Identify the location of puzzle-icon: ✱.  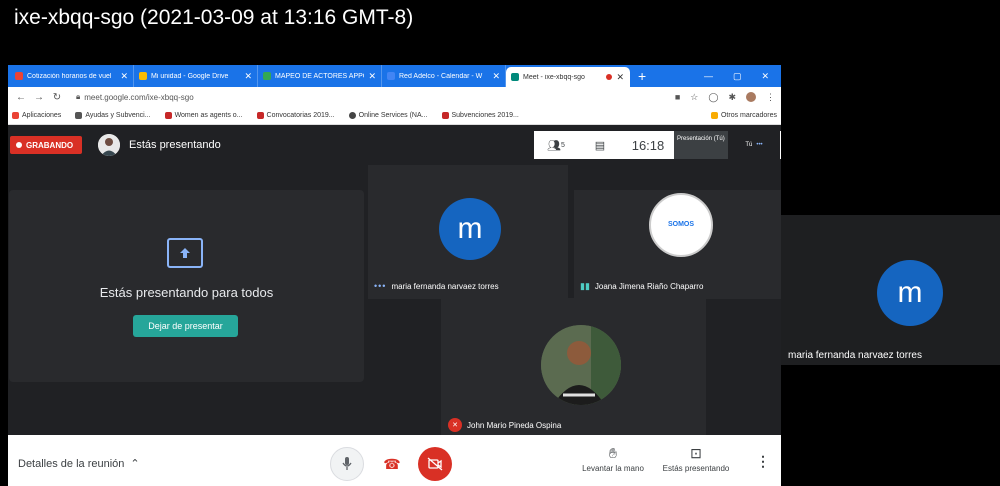
(732, 97).